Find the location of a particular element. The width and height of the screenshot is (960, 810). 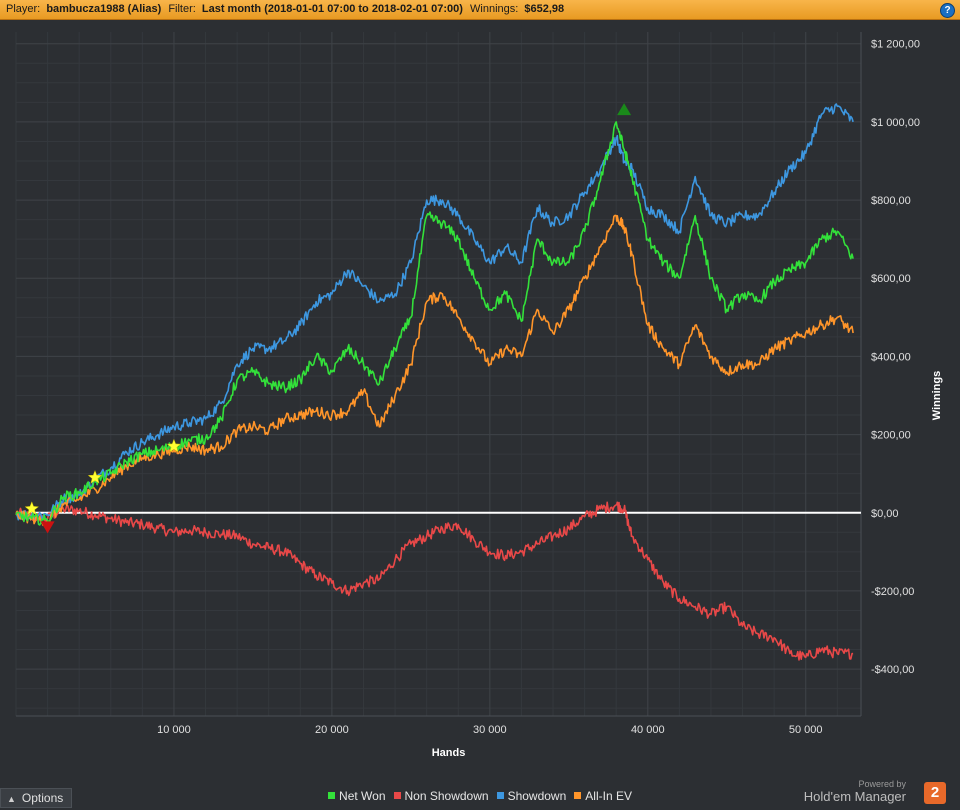

brand-name: Hold'em Manager is located at coordinates (854, 796).